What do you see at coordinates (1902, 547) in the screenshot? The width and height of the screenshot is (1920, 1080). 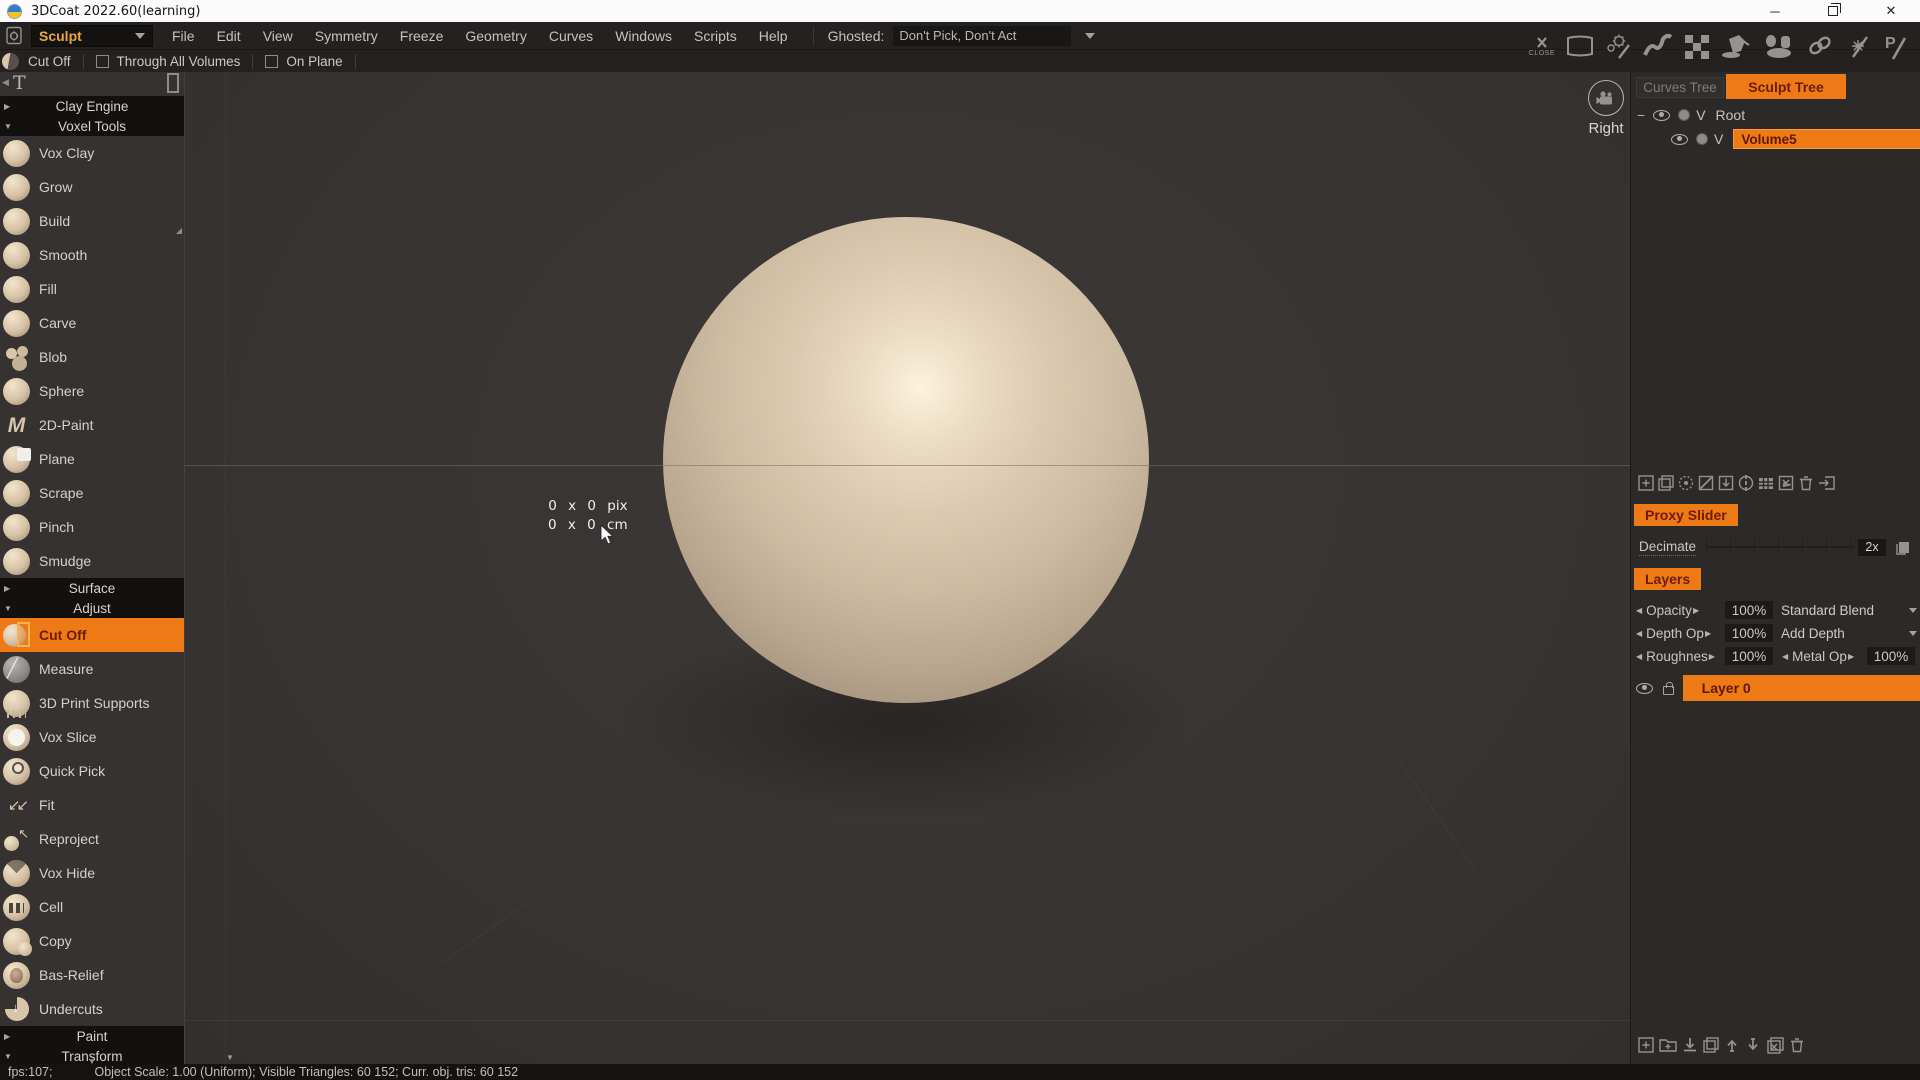 I see `proxy-pages-icon` at bounding box center [1902, 547].